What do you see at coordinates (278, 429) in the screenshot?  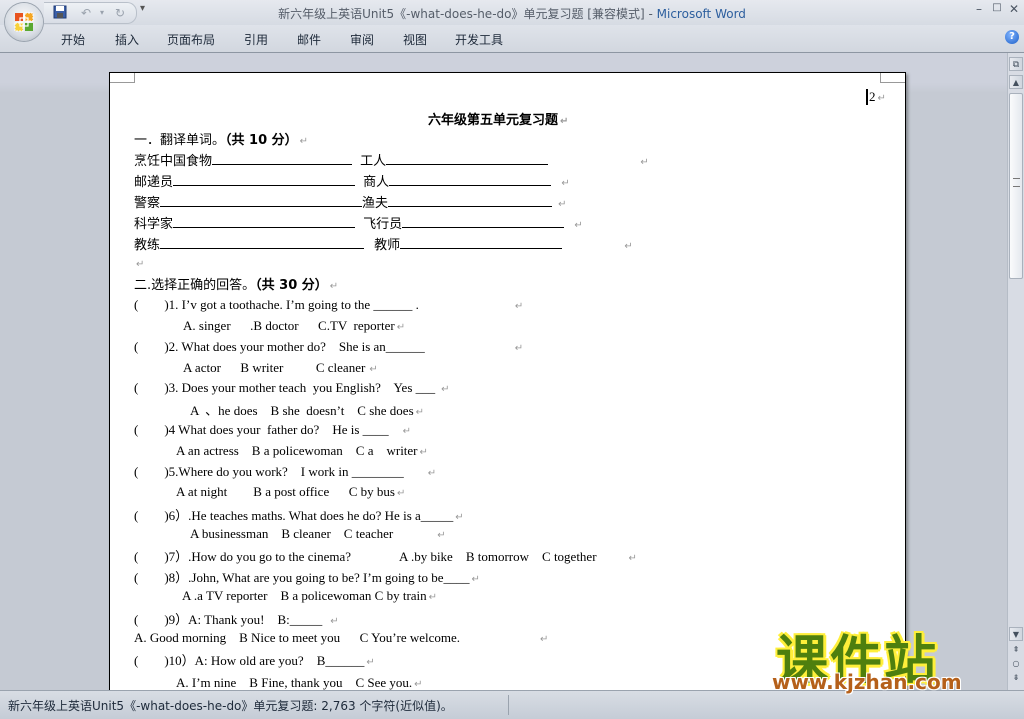 I see `question-text: 4 What does your father do? He is ____` at bounding box center [278, 429].